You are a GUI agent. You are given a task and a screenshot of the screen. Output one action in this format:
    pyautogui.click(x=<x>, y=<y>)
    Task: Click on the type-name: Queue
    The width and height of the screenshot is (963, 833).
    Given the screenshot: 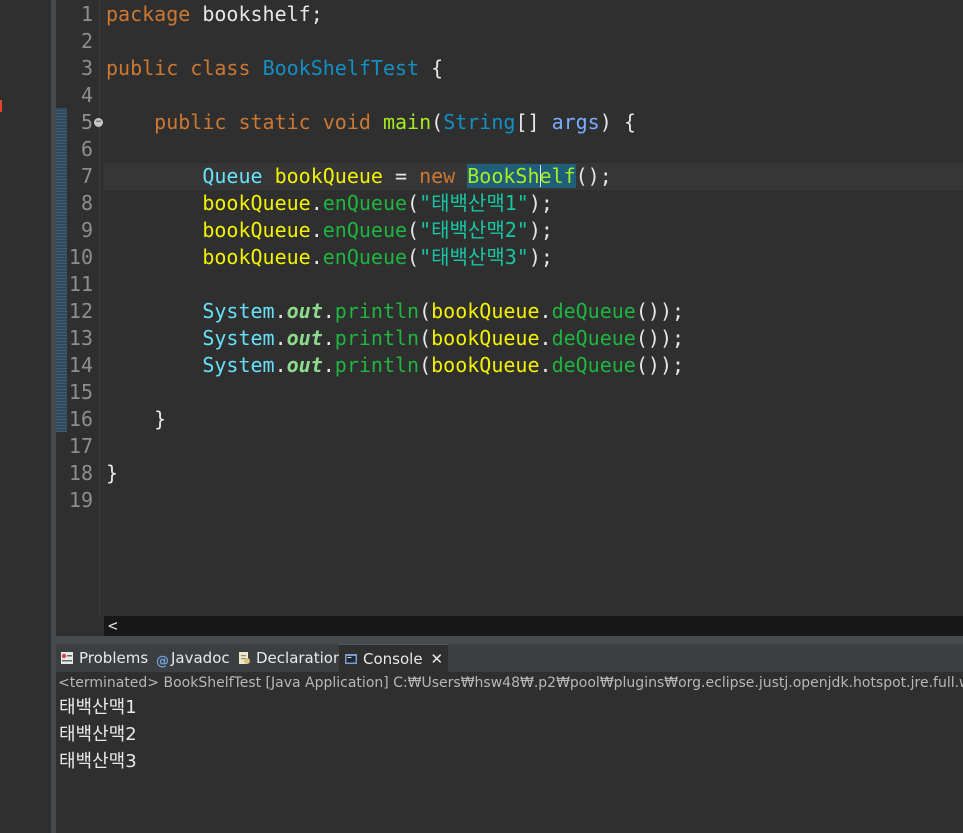 What is the action you would take?
    pyautogui.click(x=232, y=176)
    